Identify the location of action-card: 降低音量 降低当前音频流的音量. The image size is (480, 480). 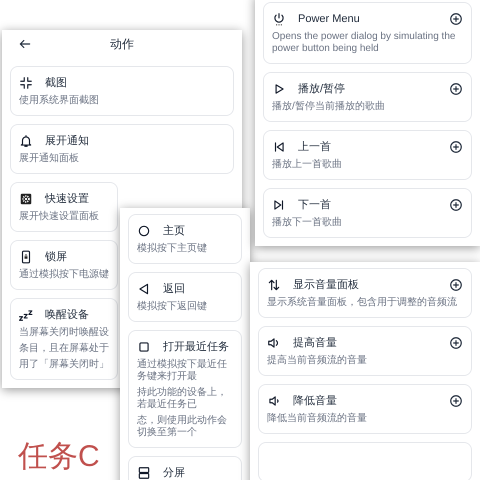
(365, 409).